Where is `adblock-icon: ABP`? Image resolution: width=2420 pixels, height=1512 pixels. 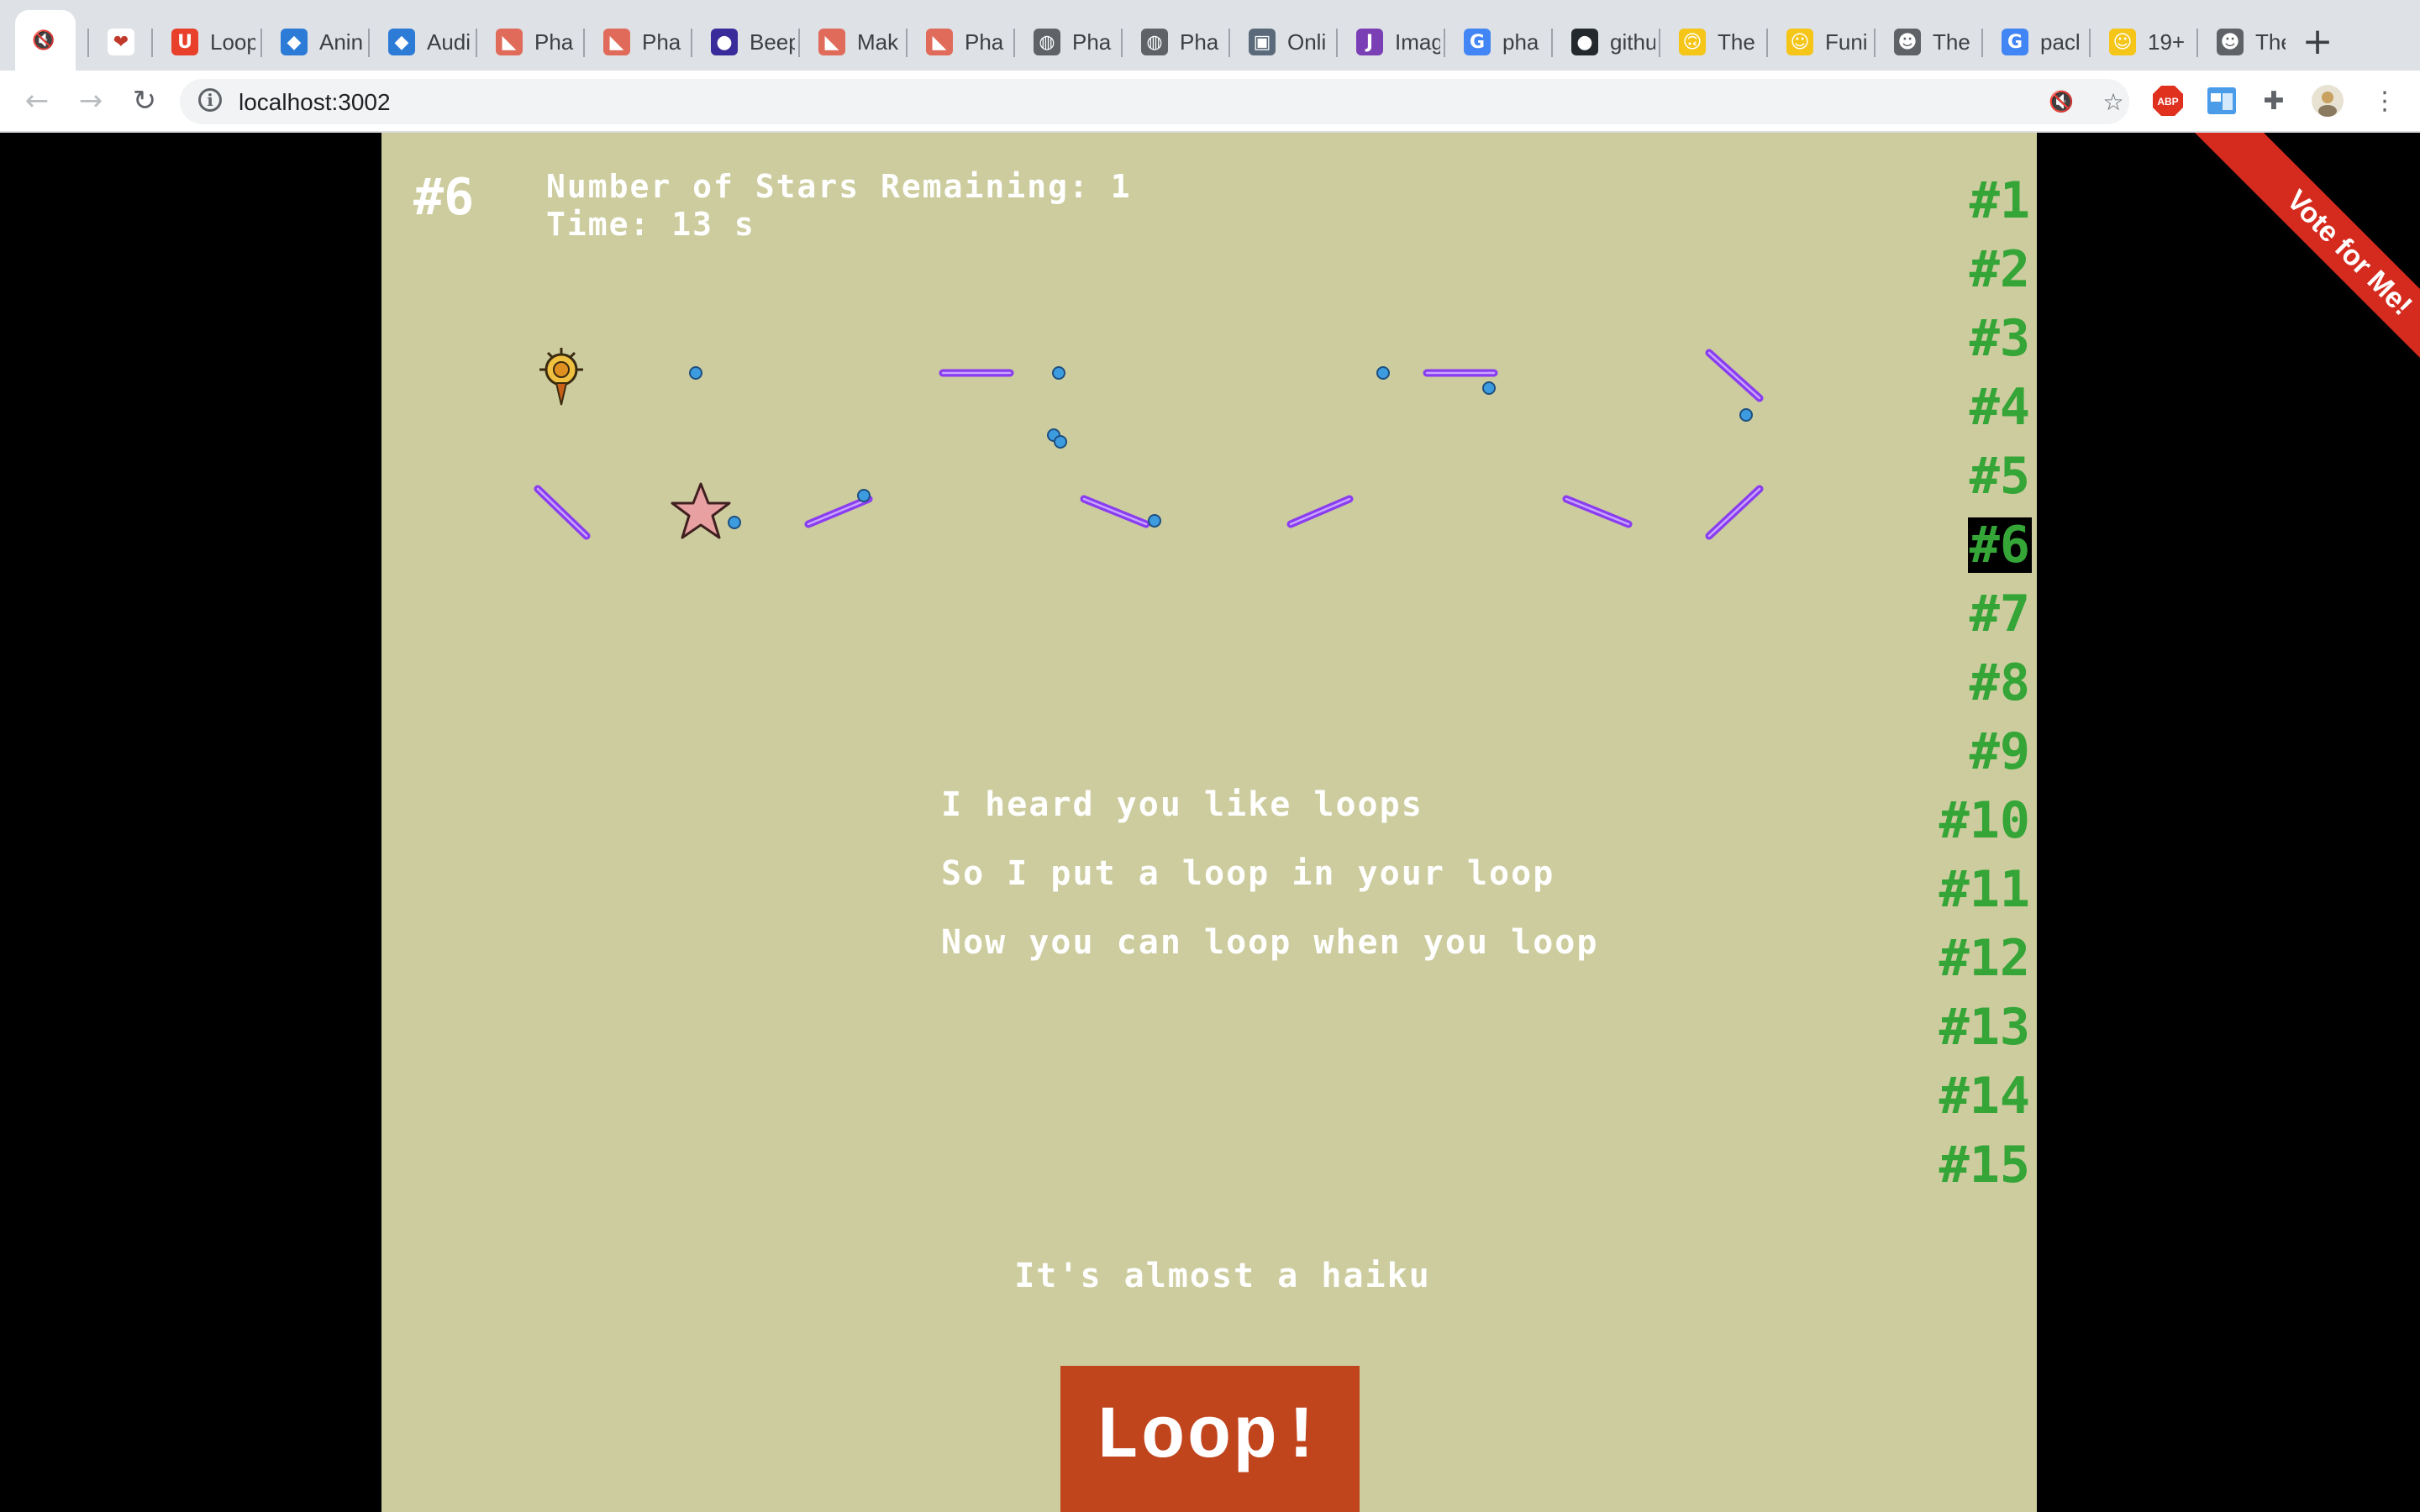
adblock-icon: ABP is located at coordinates (2168, 101).